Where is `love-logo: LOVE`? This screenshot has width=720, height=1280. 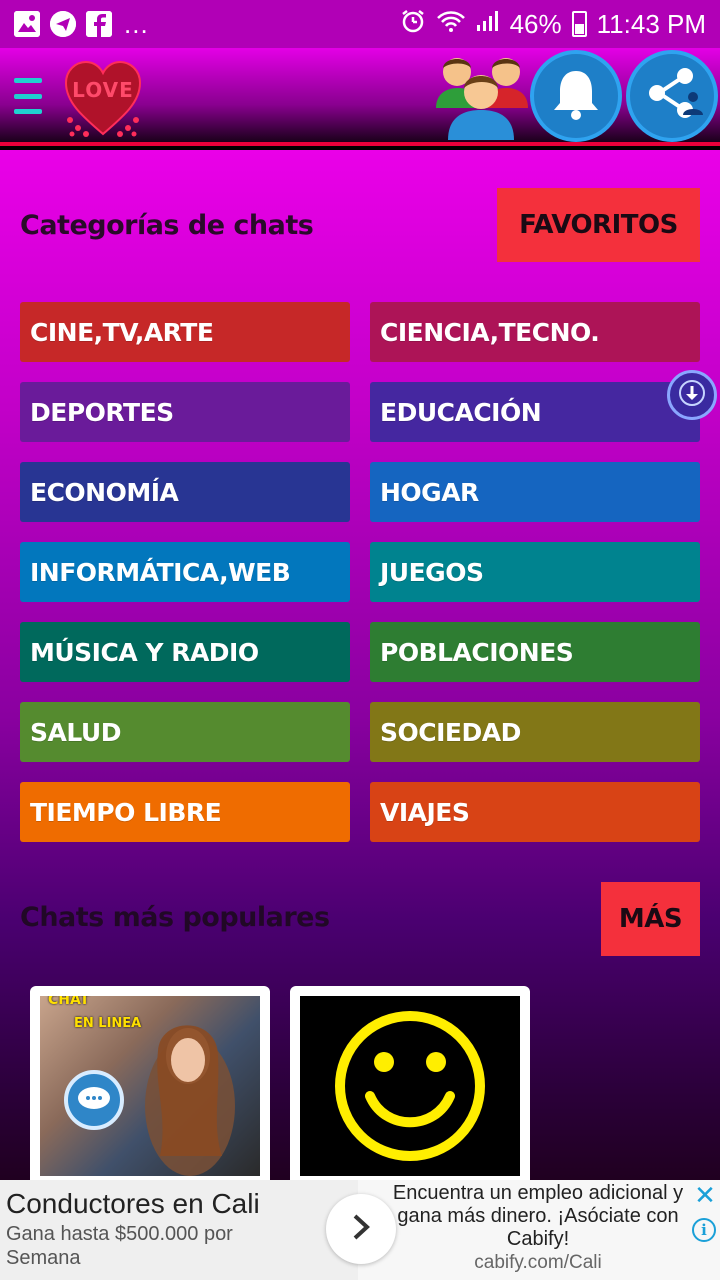
love-logo: LOVE is located at coordinates (103, 99).